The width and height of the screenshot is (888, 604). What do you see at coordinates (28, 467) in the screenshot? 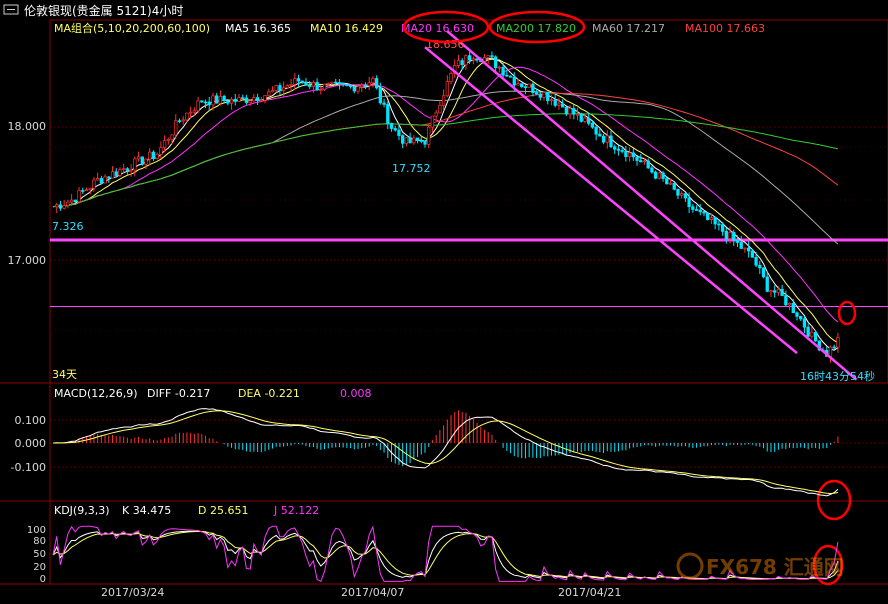
I see `macd-y-tick-neg0100: -0.100` at bounding box center [28, 467].